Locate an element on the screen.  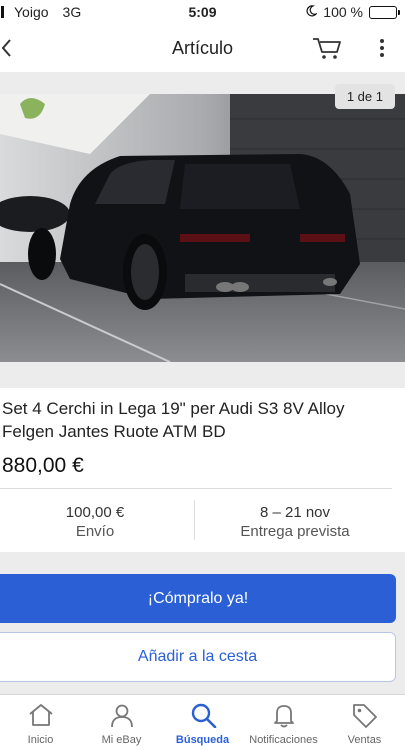
column-divider is located at coordinates (194, 520).